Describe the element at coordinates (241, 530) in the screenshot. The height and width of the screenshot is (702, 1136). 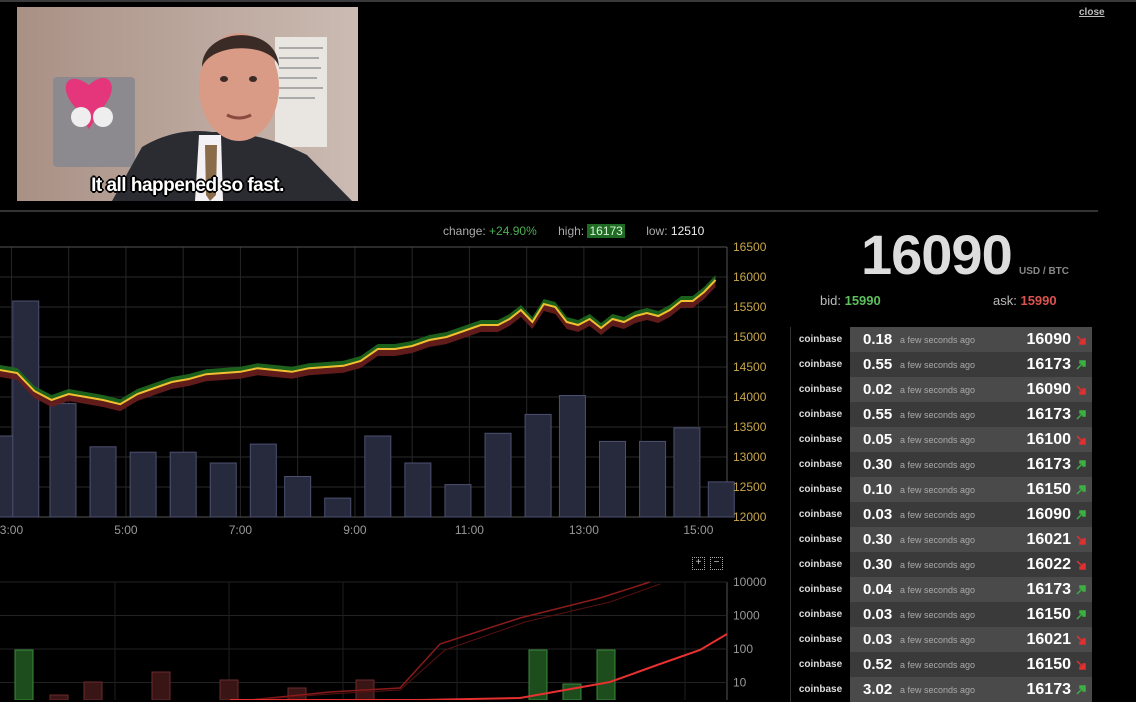
I see `x-tick-label: 7:00` at that location.